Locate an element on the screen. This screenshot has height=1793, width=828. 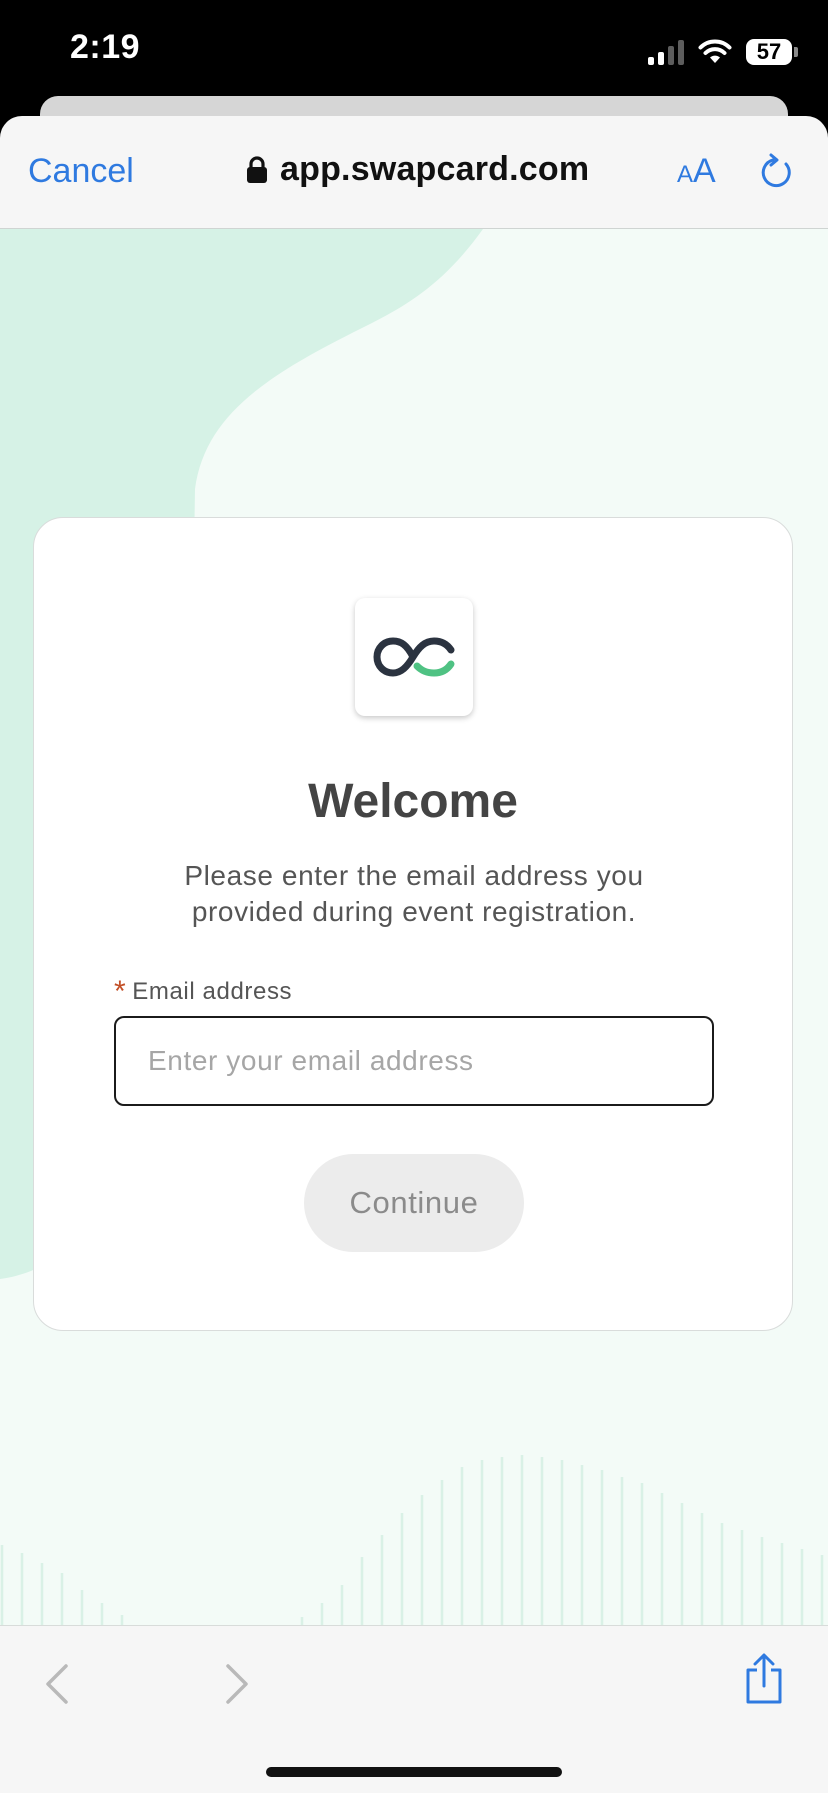
required-marker: * is located at coordinates (120, 991).